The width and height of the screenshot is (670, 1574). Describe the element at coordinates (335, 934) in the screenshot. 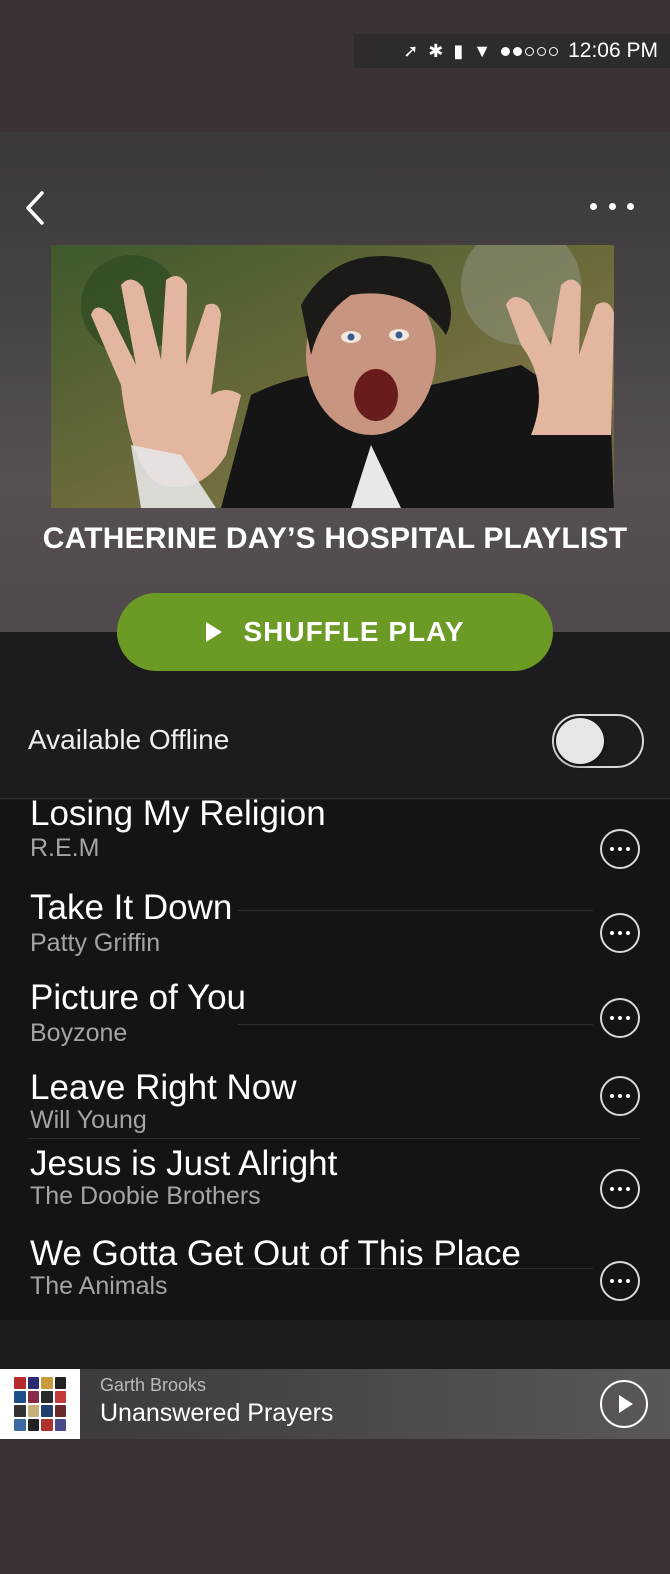

I see `track-row: Take It Down Patty Griffin` at that location.